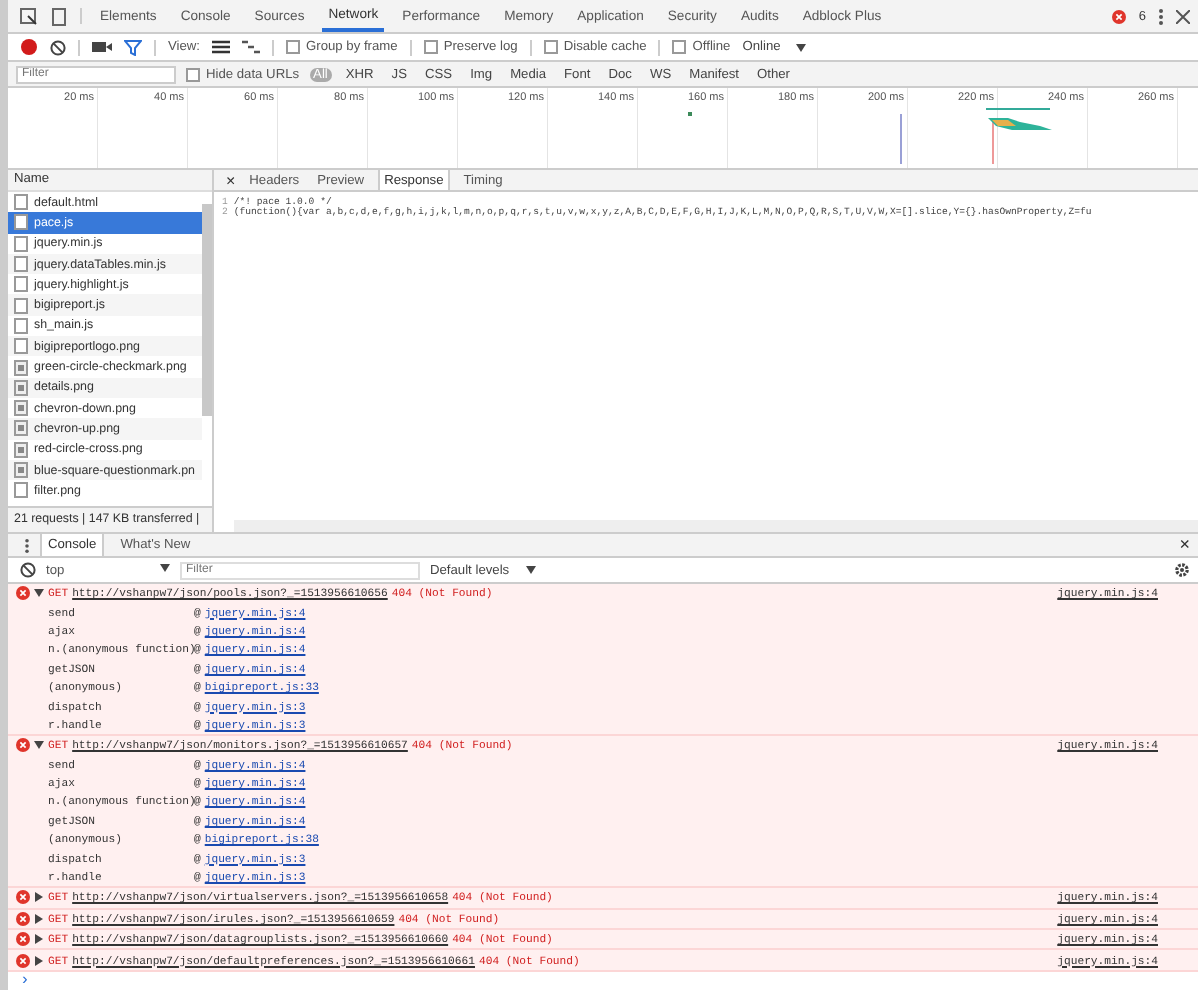 The image size is (1198, 990). Describe the element at coordinates (29, 47) in the screenshot. I see `record-icon` at that location.